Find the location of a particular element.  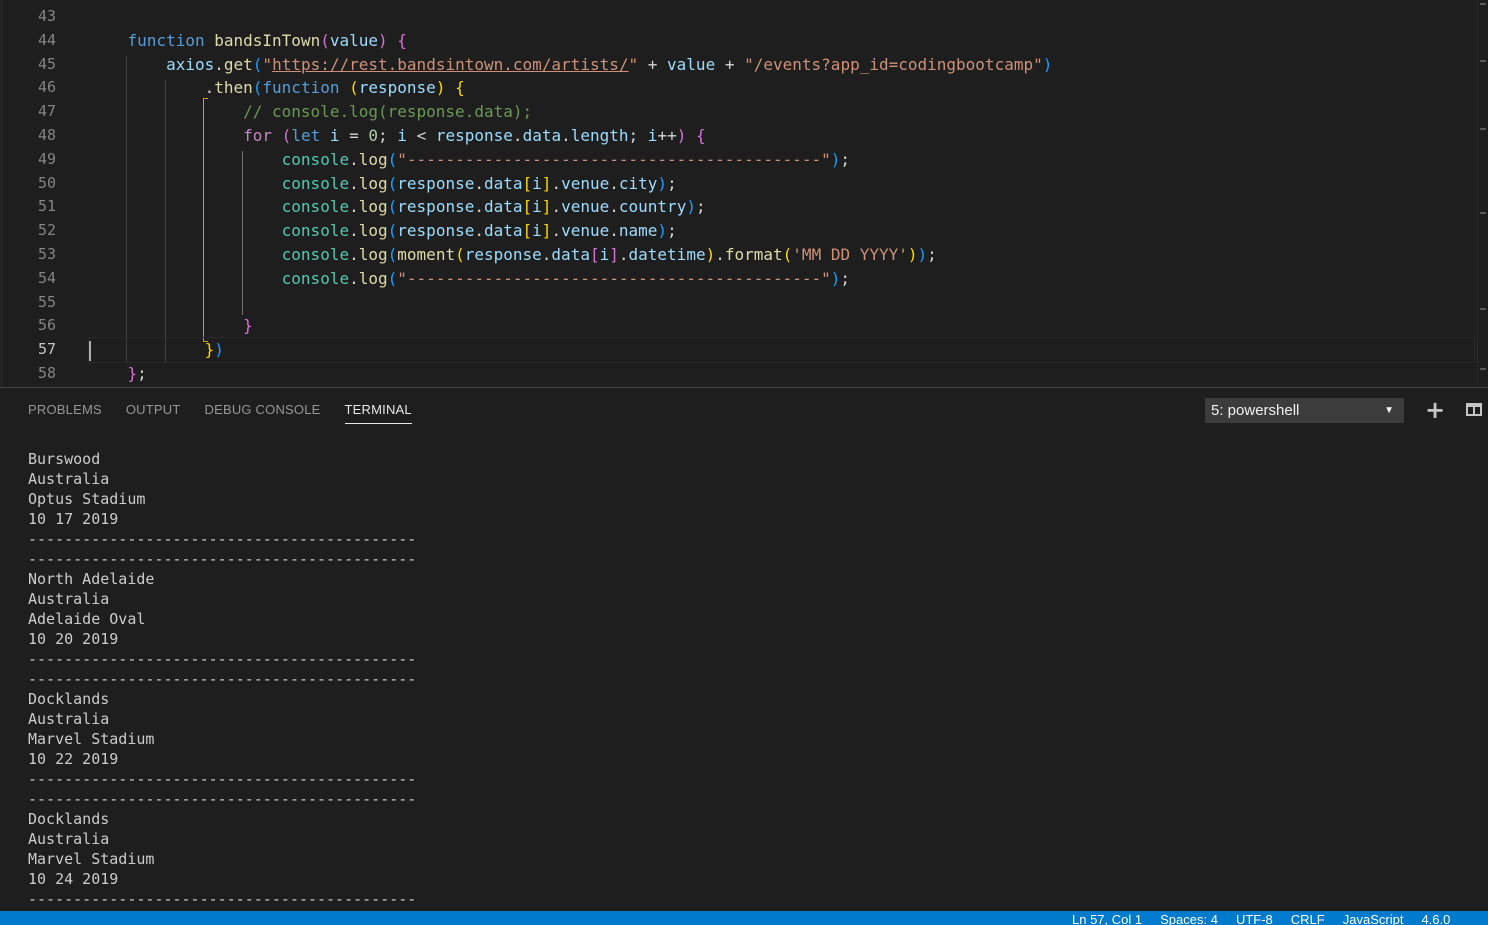

line-number: 50 is located at coordinates (46, 182).